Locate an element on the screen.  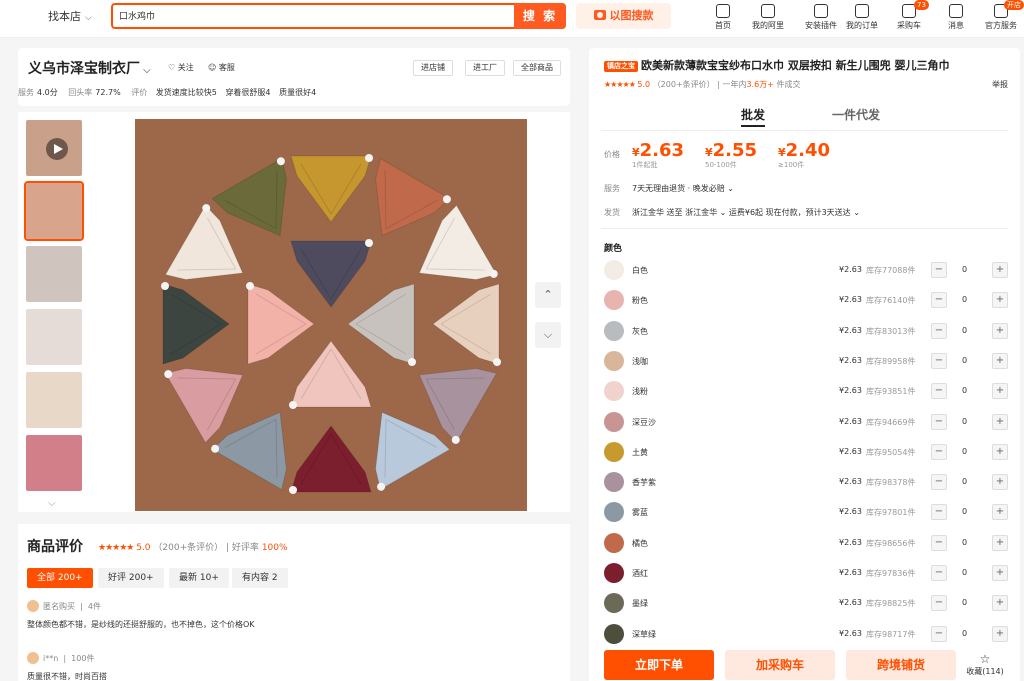
image-prev-button: ⌃ is located at coordinates (548, 295).